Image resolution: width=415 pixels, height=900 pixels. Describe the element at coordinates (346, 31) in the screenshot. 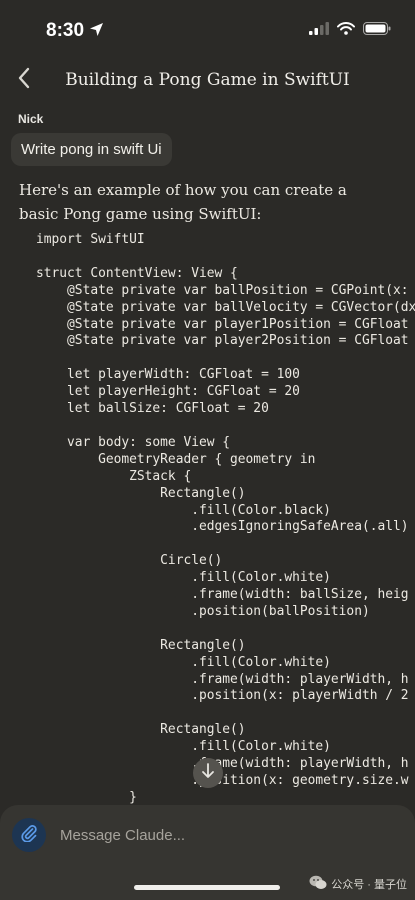

I see `wifi-icon` at that location.